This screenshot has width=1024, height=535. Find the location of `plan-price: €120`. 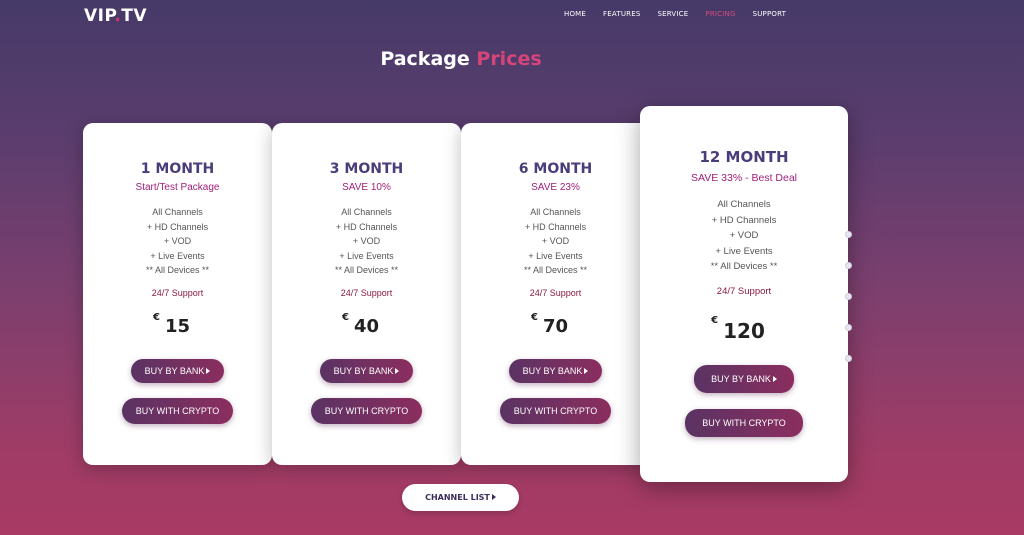

plan-price: €120 is located at coordinates (738, 329).